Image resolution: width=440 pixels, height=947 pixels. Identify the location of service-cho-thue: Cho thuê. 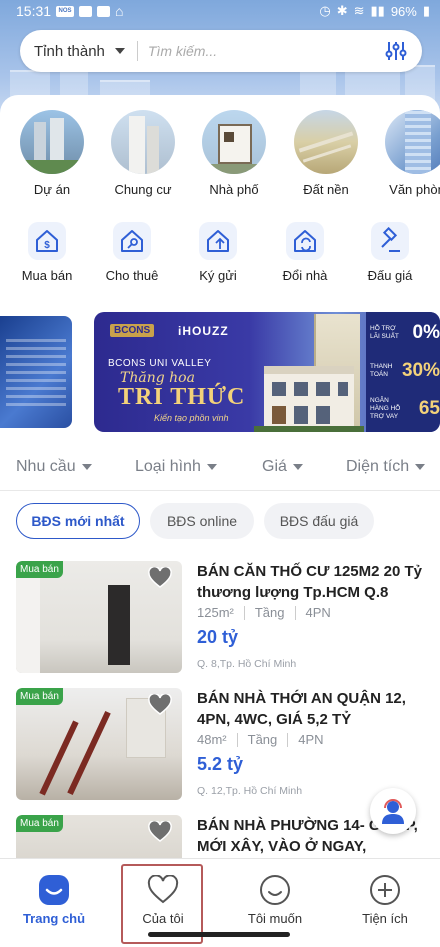
(132, 252).